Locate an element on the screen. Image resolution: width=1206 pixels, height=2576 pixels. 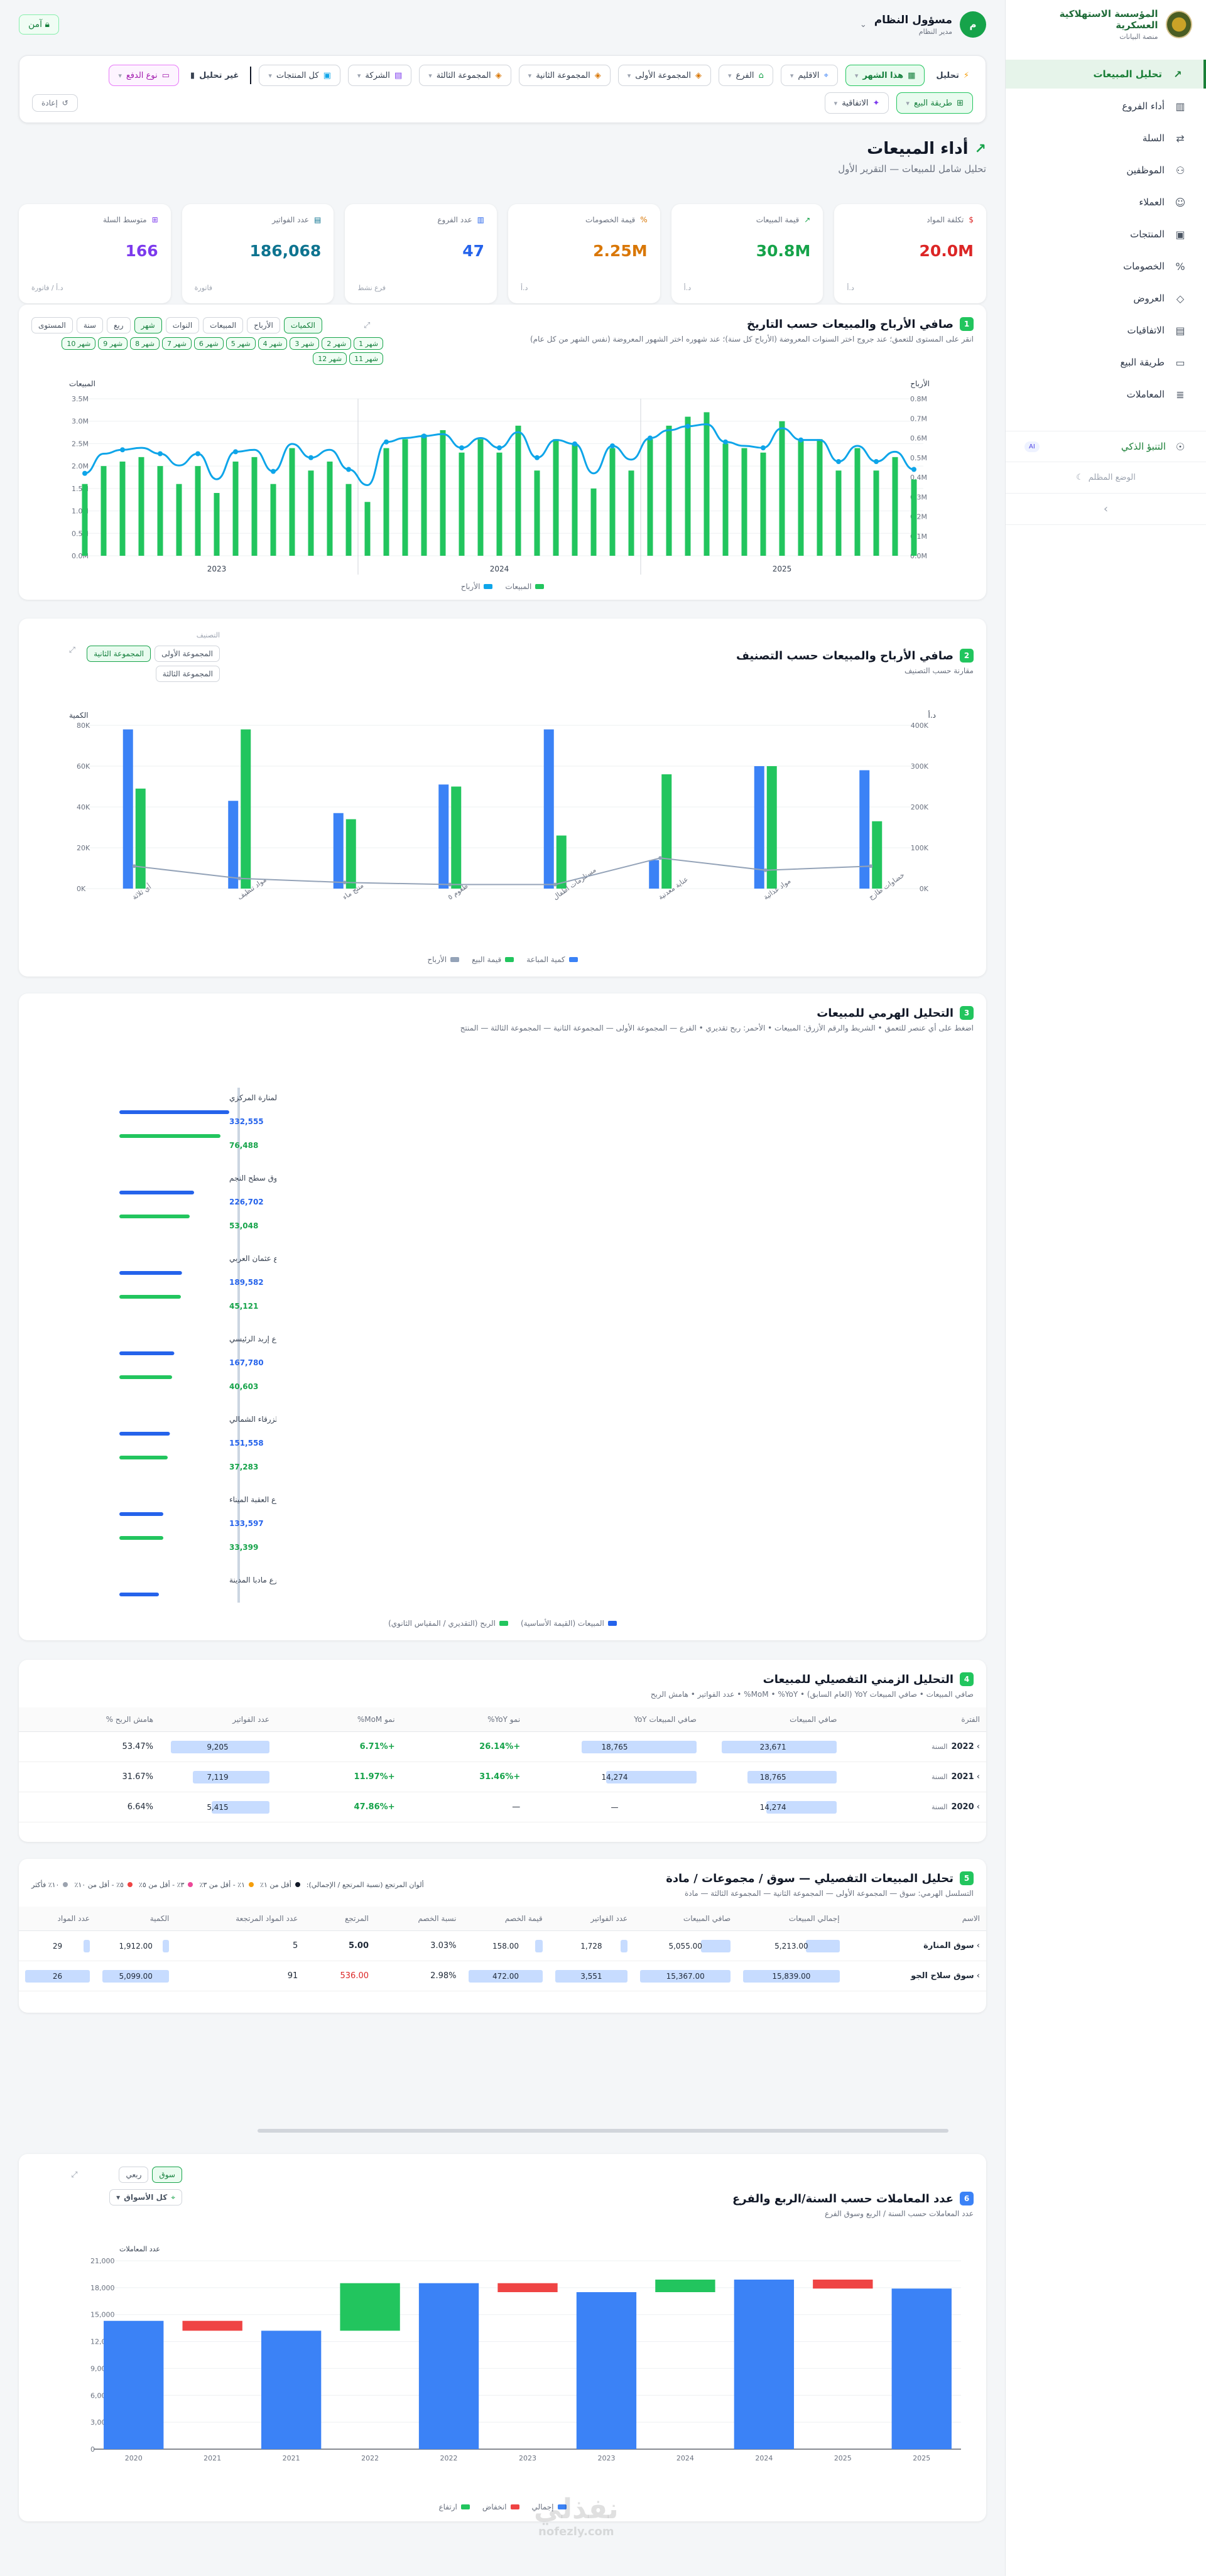
user-menu: م مسؤول النظام مدير النظام ⌄ is located at coordinates (923, 25).